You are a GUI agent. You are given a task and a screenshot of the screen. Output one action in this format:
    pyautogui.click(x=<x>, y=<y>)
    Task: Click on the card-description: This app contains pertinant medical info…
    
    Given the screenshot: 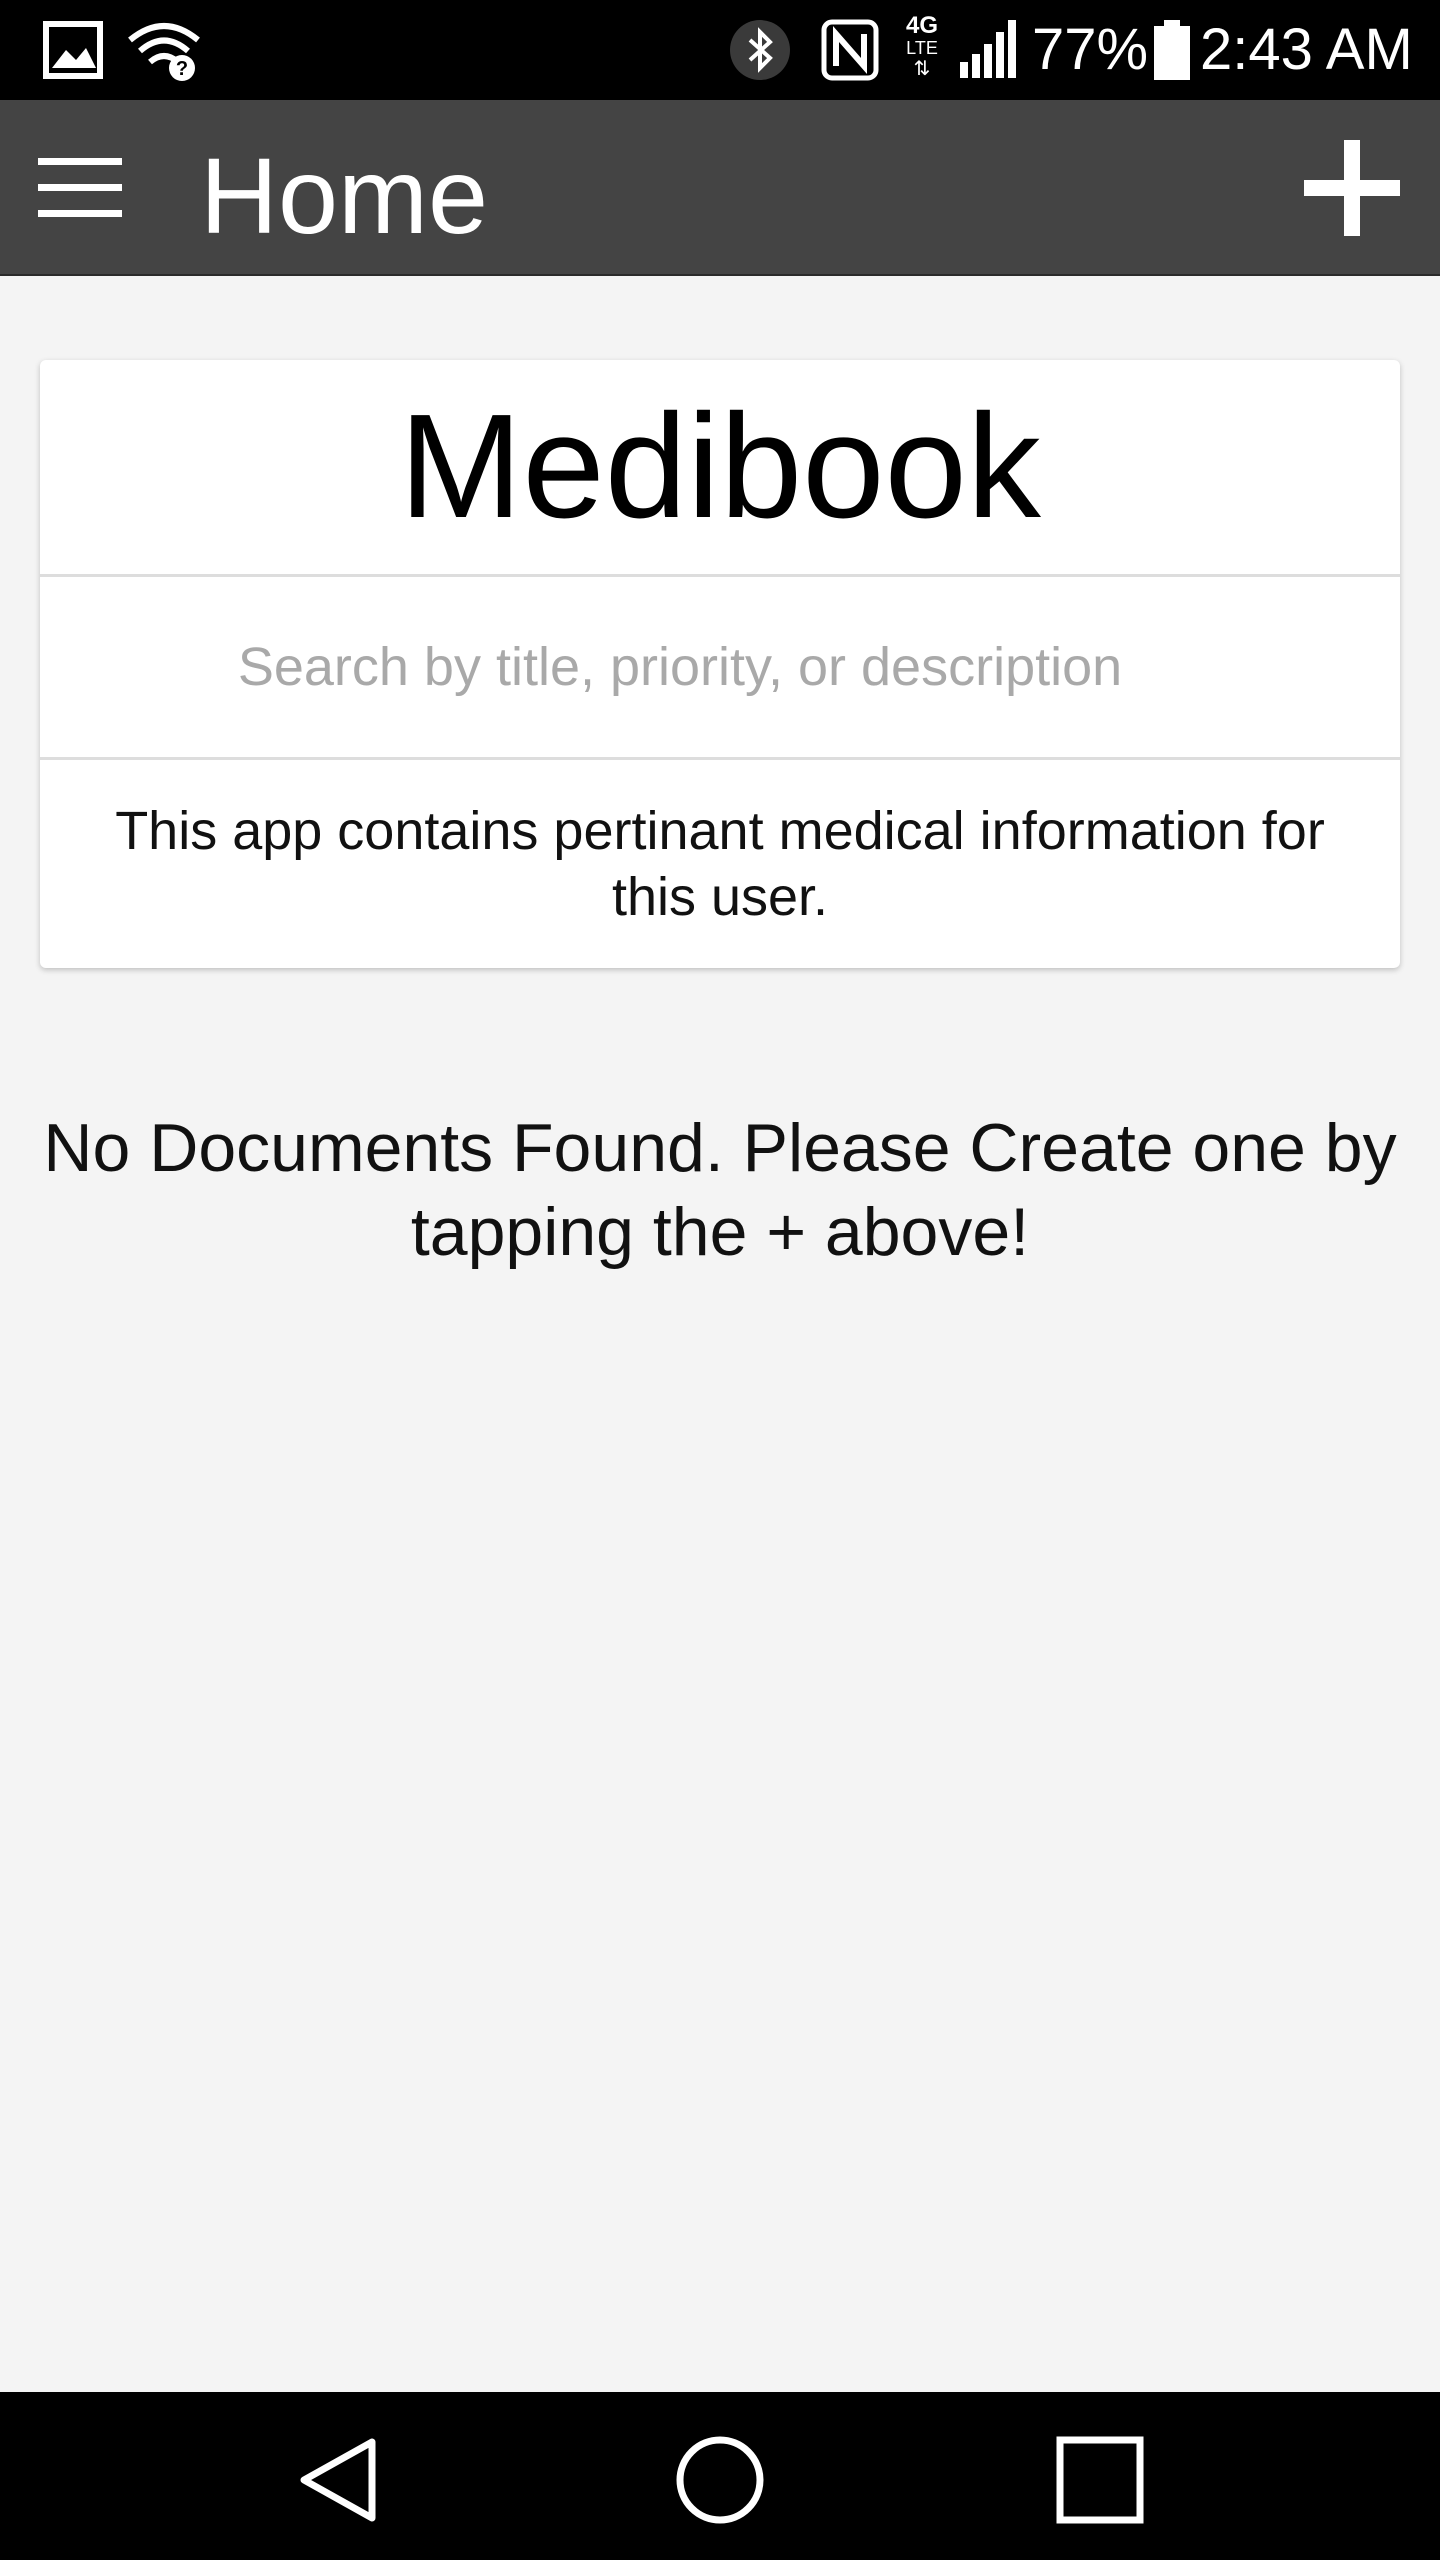 What is the action you would take?
    pyautogui.click(x=720, y=864)
    